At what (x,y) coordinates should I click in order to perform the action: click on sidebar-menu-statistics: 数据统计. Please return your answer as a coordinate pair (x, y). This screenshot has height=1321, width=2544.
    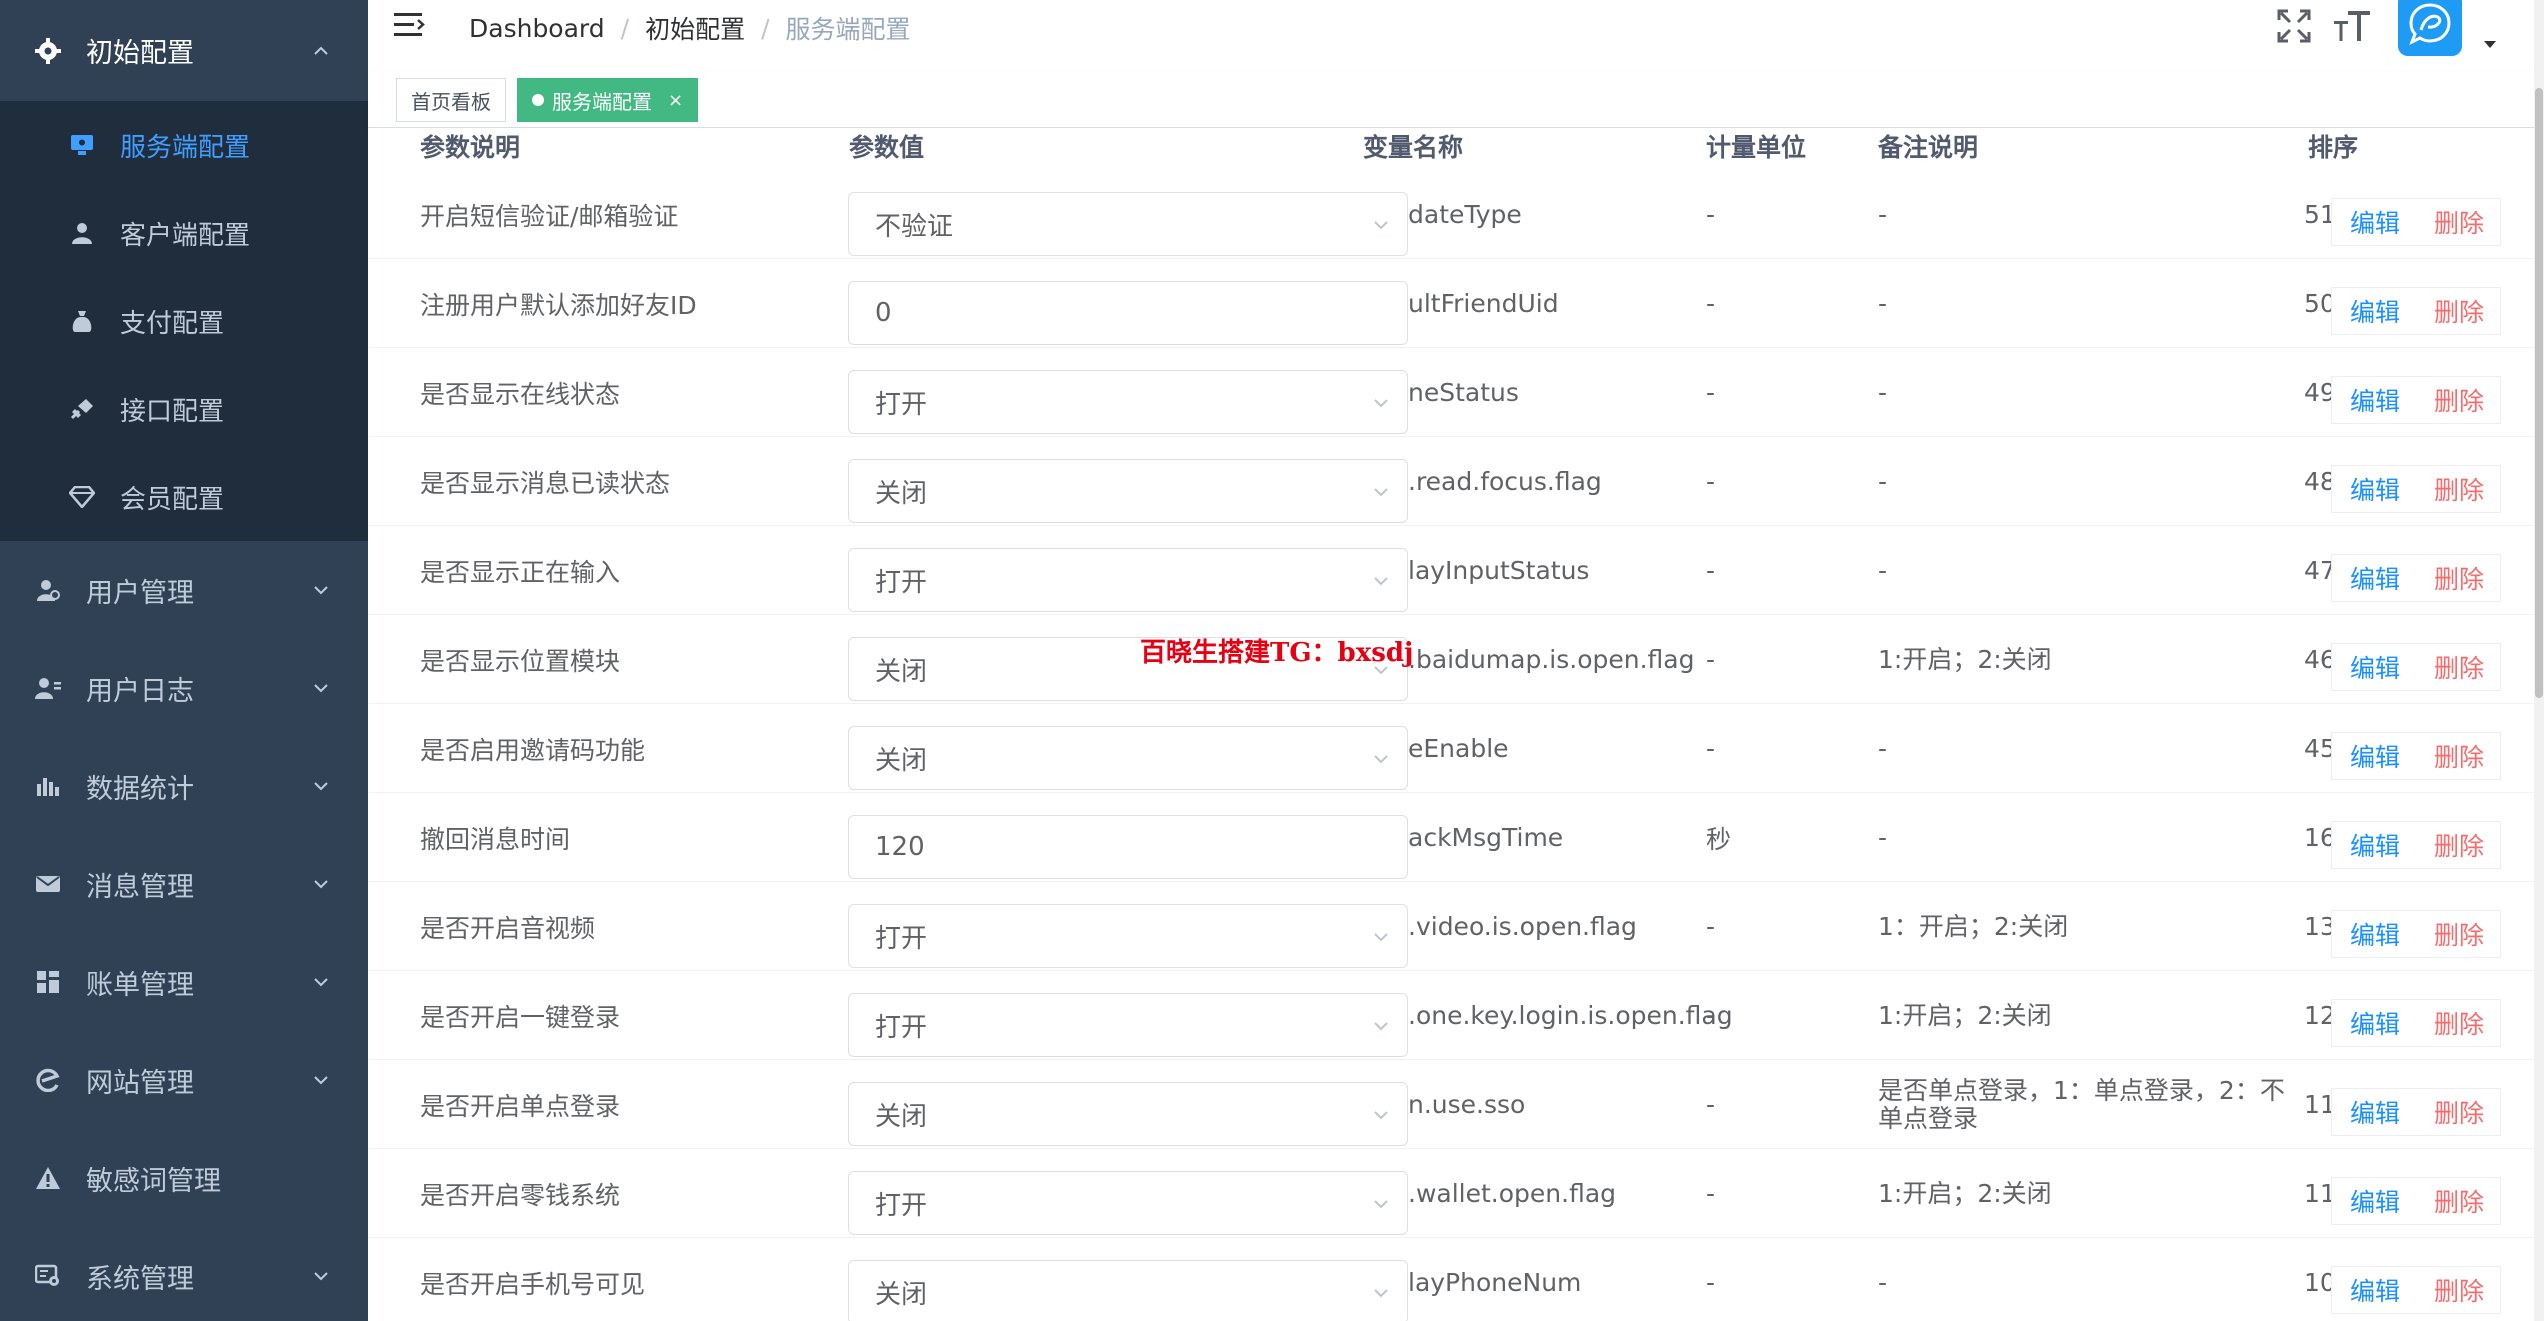
    Looking at the image, I should click on (184, 786).